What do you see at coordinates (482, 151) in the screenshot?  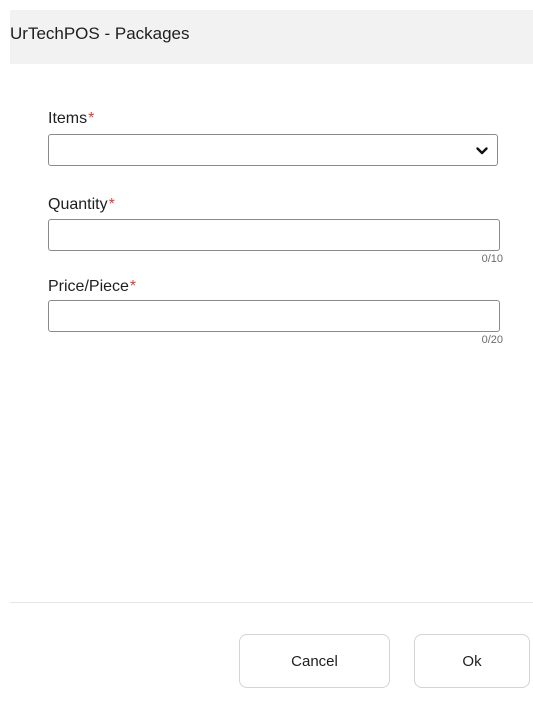 I see `chevron-down-icon` at bounding box center [482, 151].